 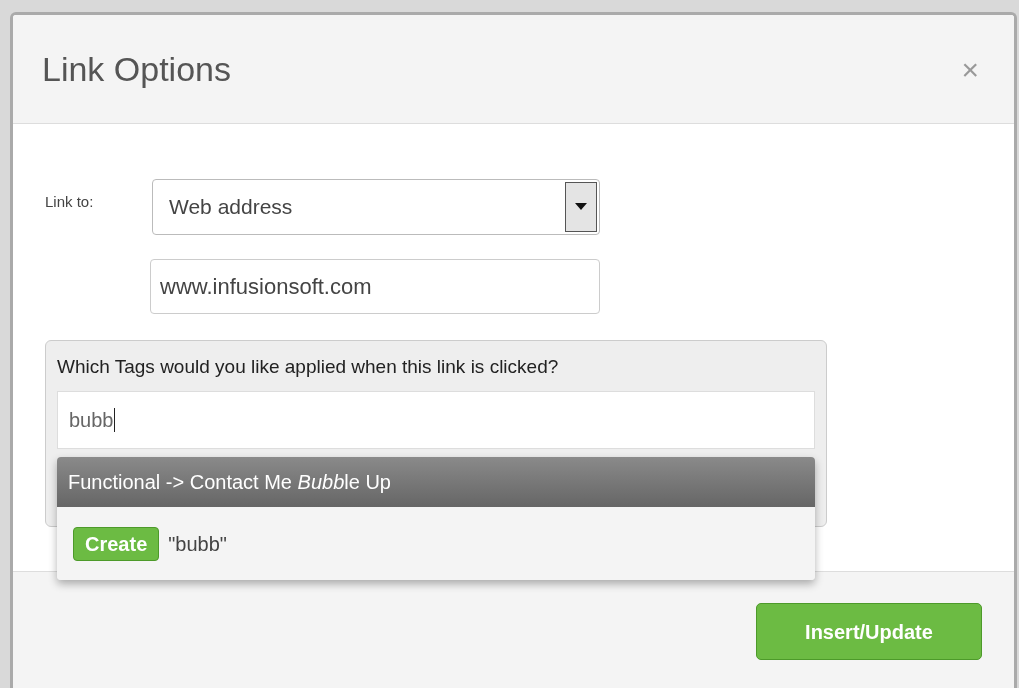 I want to click on link-type-select: Web address, so click(x=376, y=207).